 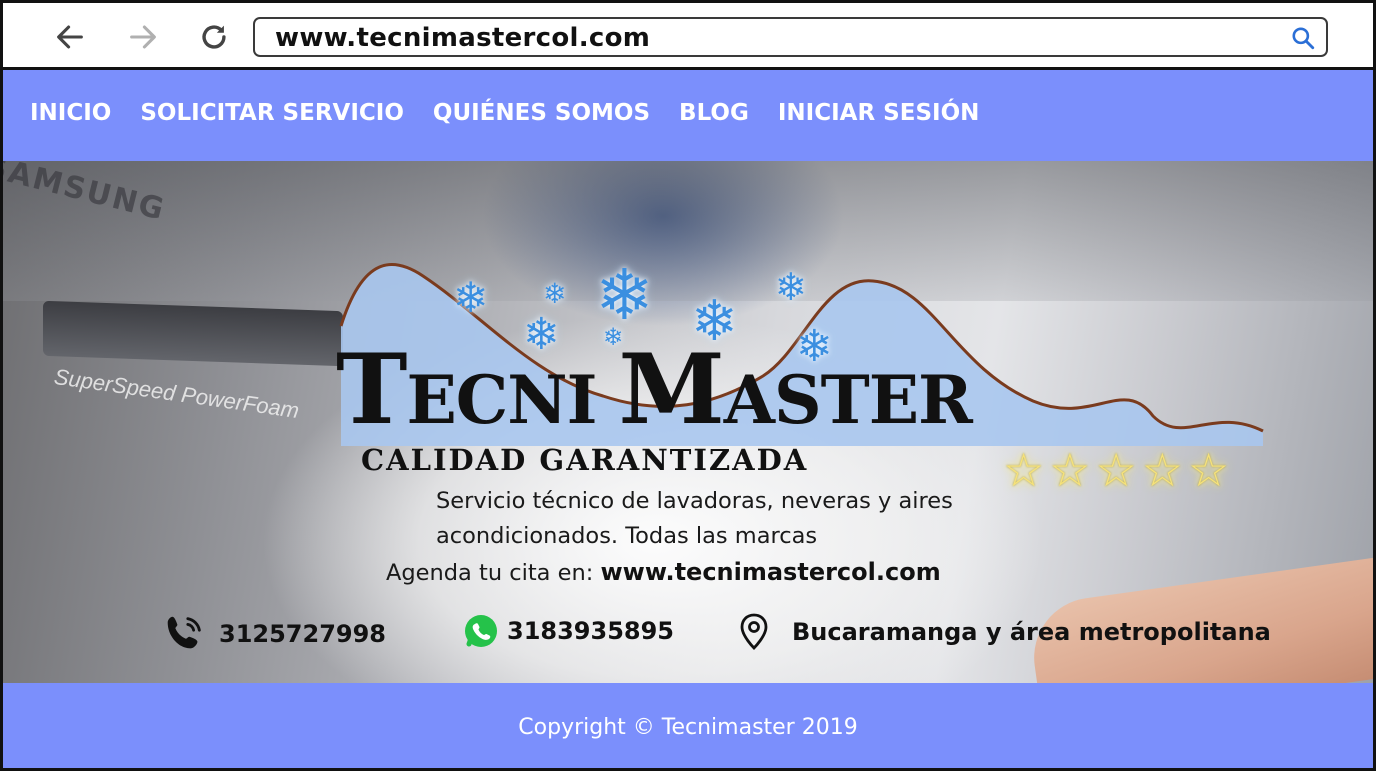 What do you see at coordinates (176, 393) in the screenshot?
I see `appliance-model-text: SuperSpeed PowerFoam` at bounding box center [176, 393].